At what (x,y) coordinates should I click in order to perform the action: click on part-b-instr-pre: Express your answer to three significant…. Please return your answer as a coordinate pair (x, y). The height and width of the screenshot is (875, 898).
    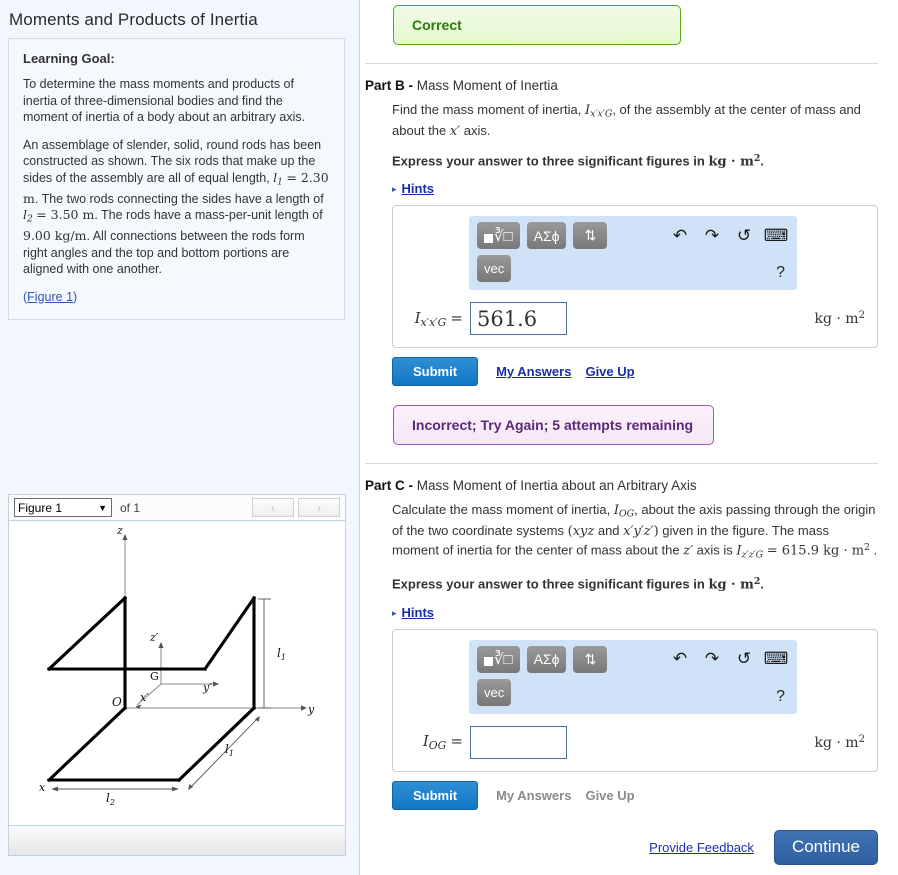
    Looking at the image, I should click on (548, 161).